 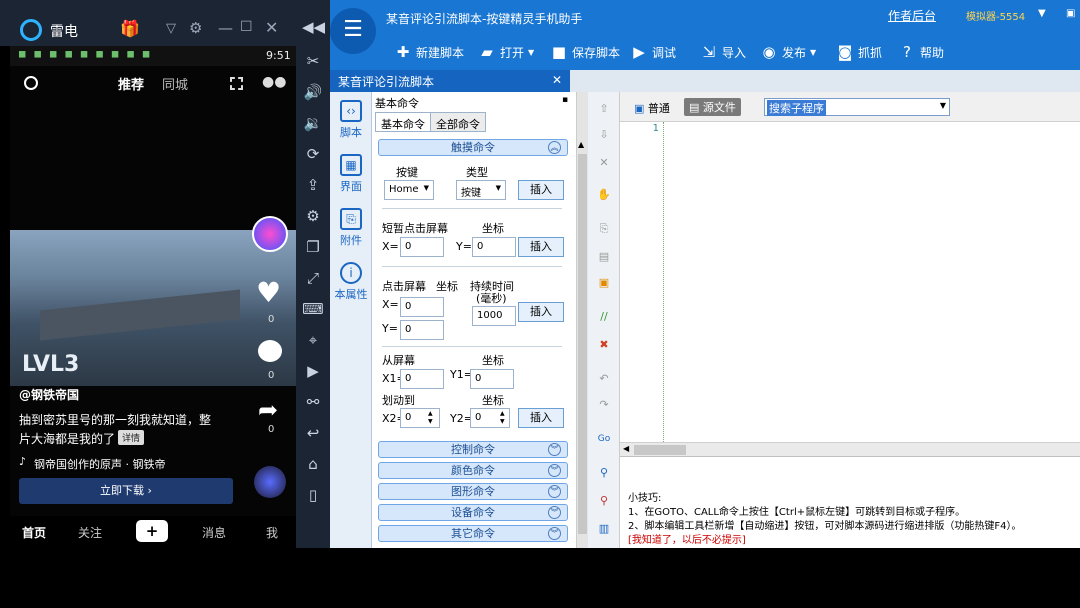 What do you see at coordinates (313, 27) in the screenshot?
I see `collapse-sidebar-icon: ◀◀` at bounding box center [313, 27].